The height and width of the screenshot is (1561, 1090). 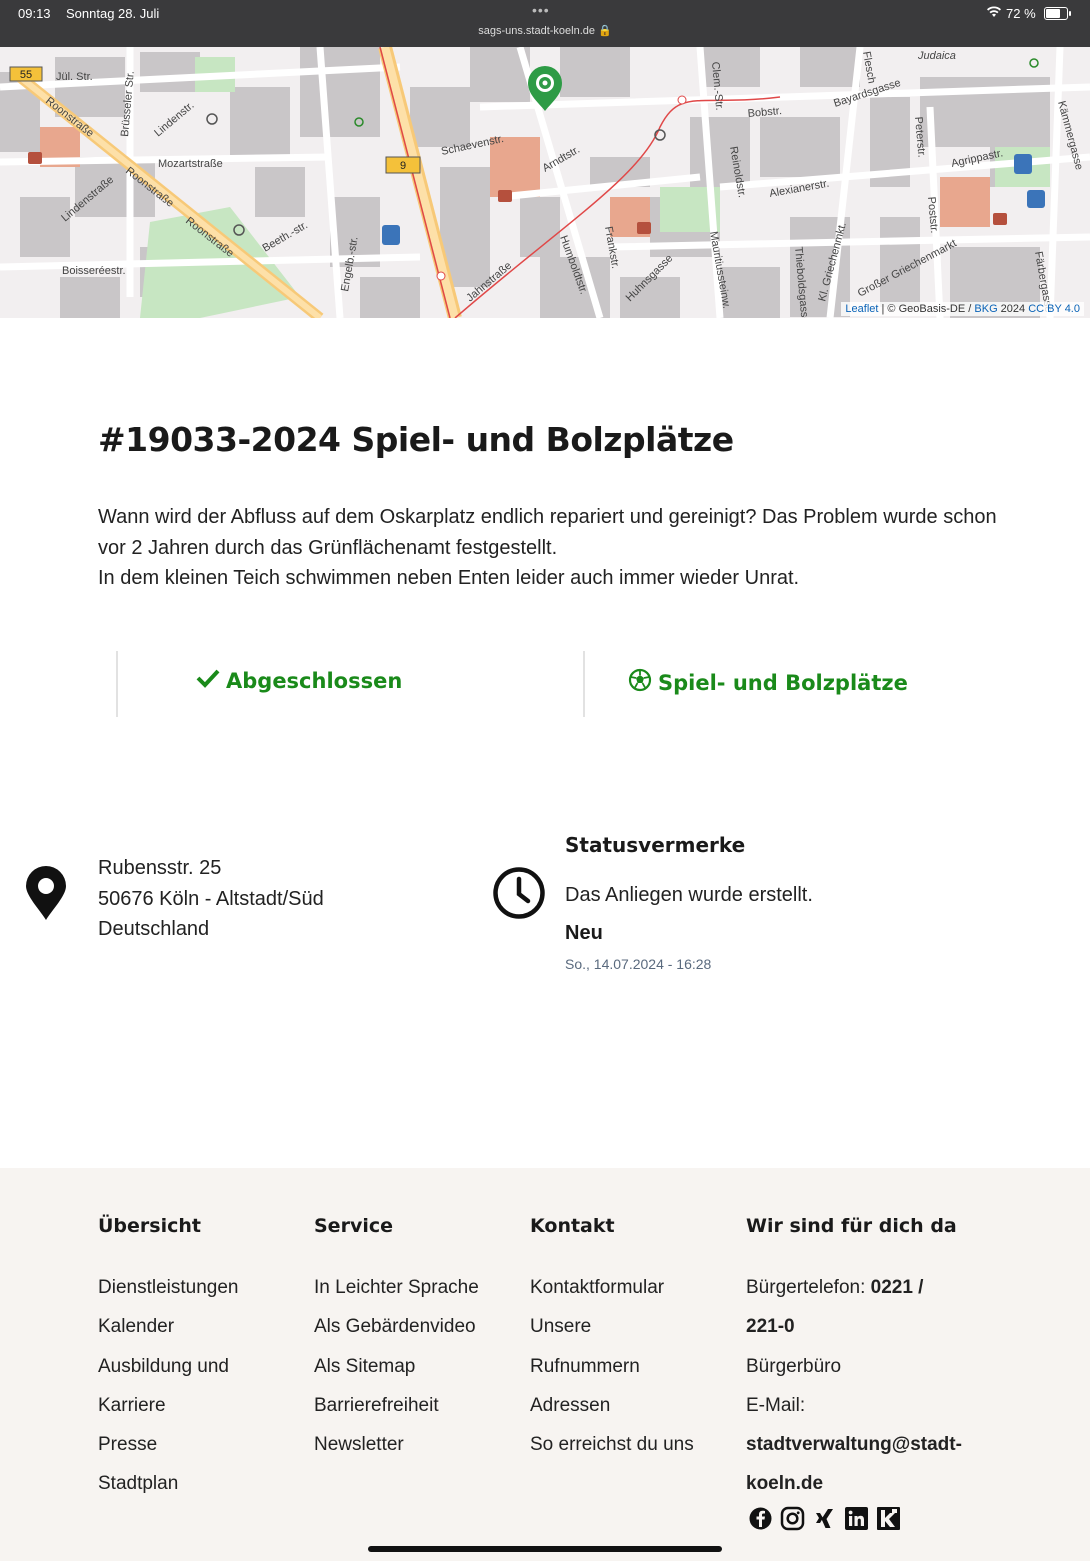 What do you see at coordinates (1013, 309) in the screenshot?
I see `attribution-year: 2024` at bounding box center [1013, 309].